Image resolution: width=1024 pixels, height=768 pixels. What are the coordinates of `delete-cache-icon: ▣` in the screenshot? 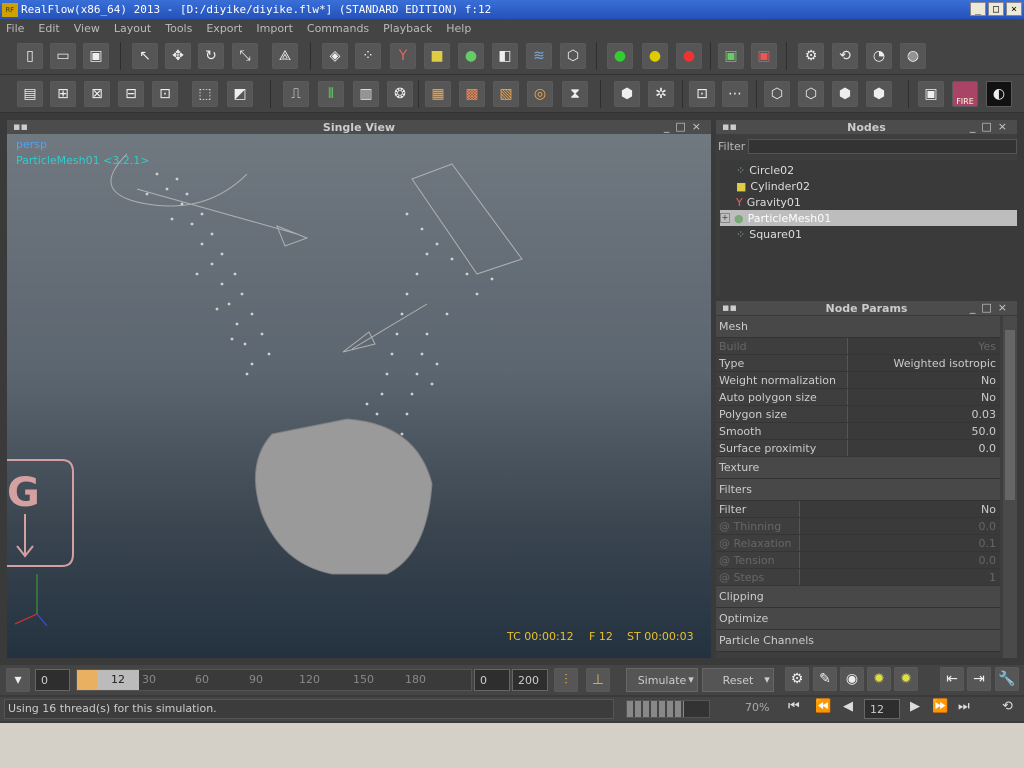 It's located at (764, 56).